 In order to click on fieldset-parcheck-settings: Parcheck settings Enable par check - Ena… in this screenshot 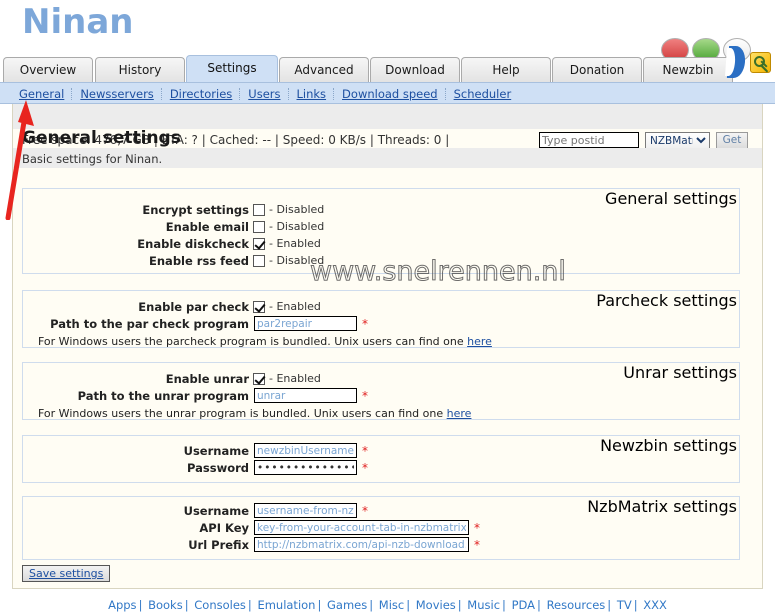, I will do `click(381, 319)`.